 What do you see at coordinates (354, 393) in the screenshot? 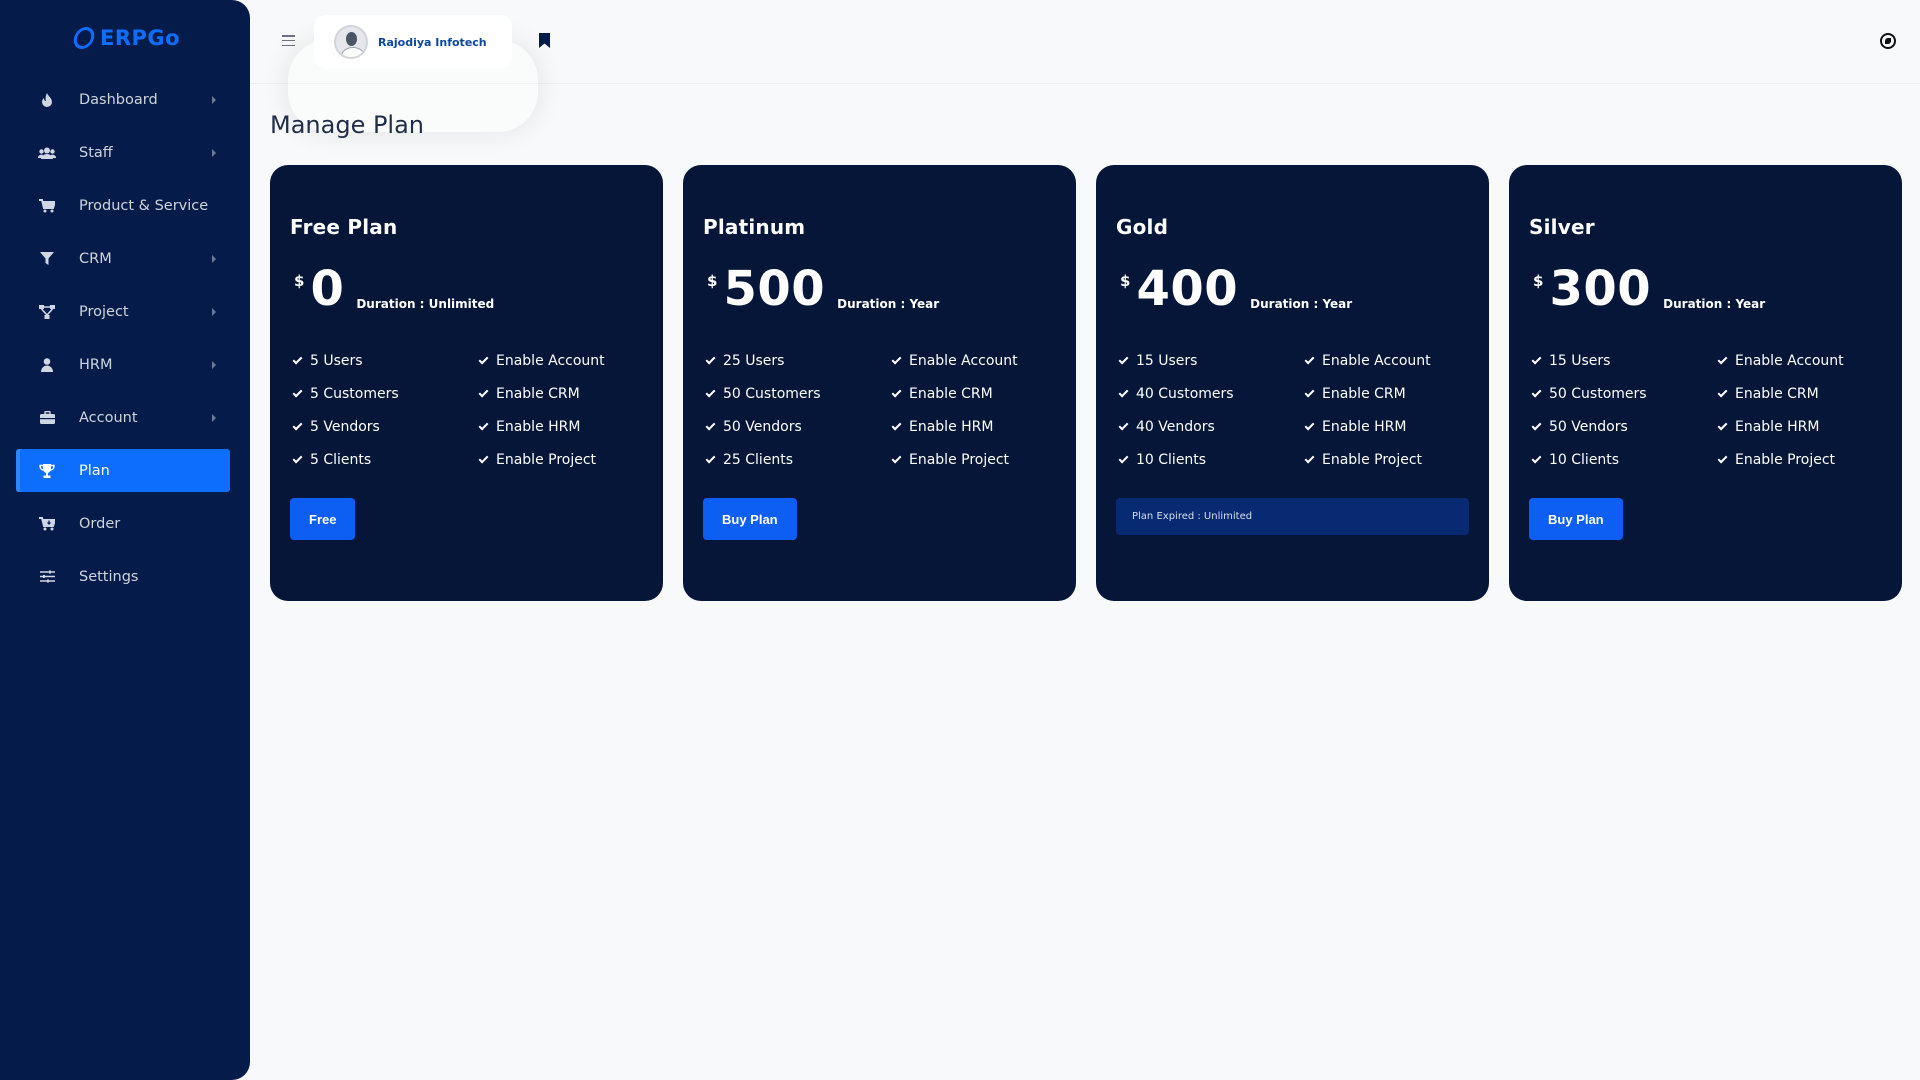
I see `feature-label: 5 Customers` at bounding box center [354, 393].